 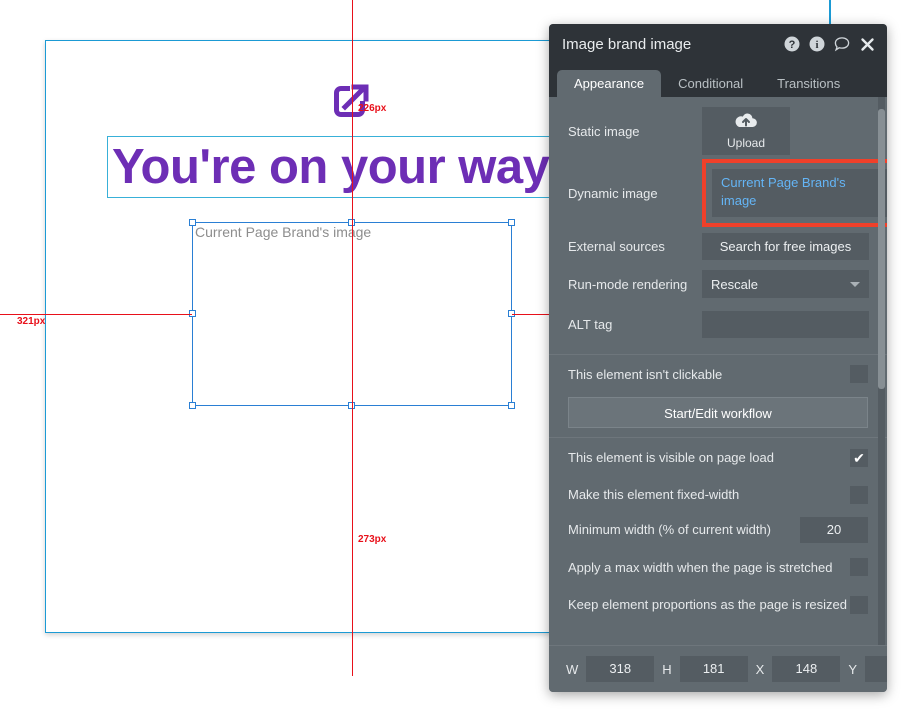 What do you see at coordinates (855, 284) in the screenshot?
I see `chevron-down-icon` at bounding box center [855, 284].